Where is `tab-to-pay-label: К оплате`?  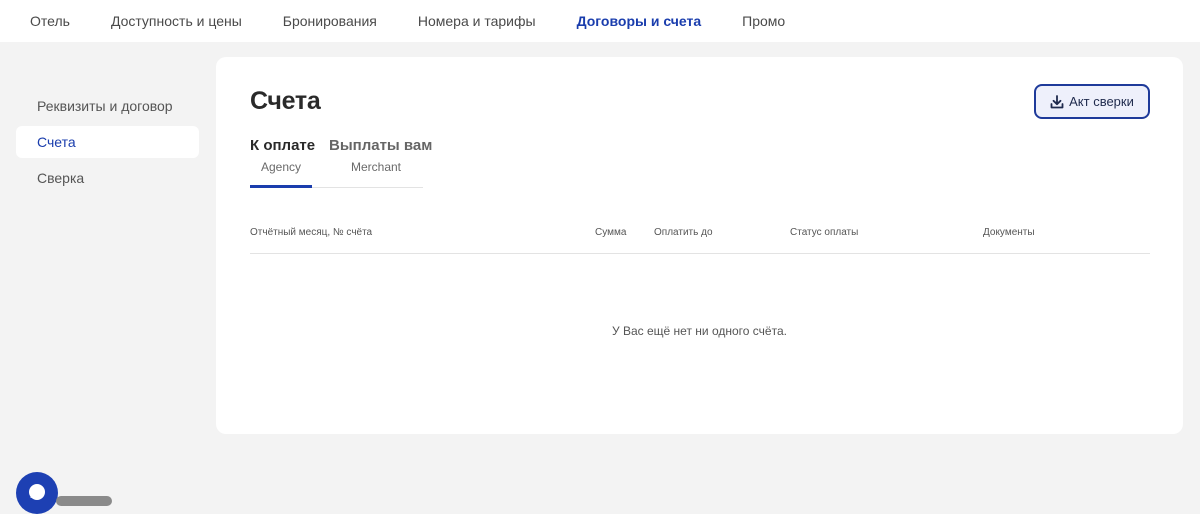
tab-to-pay-label: К оплате is located at coordinates (283, 145).